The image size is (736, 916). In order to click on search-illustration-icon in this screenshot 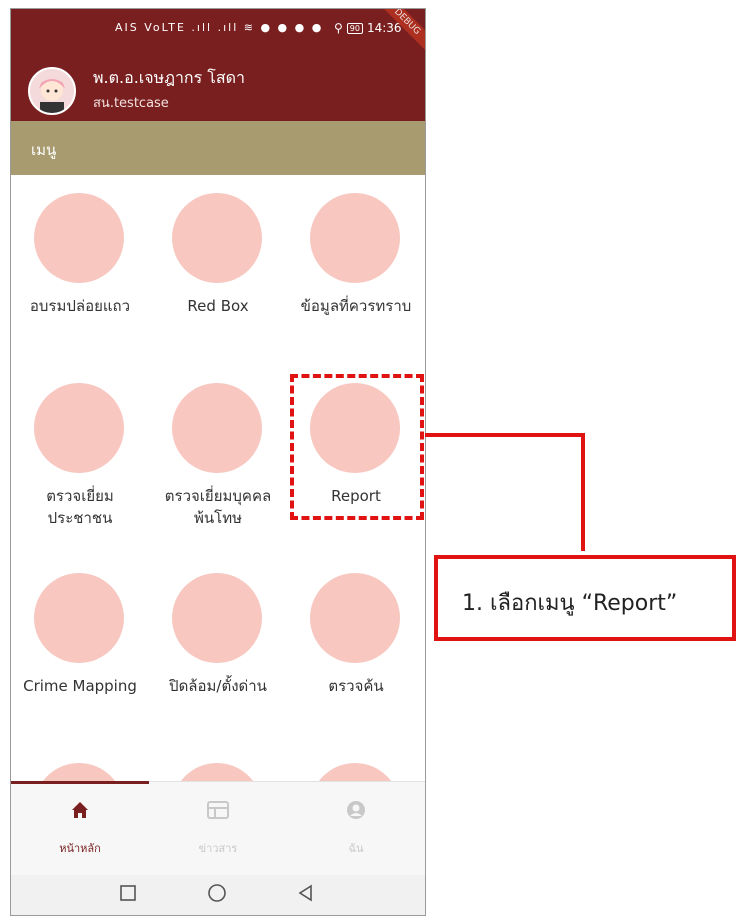, I will do `click(355, 618)`.